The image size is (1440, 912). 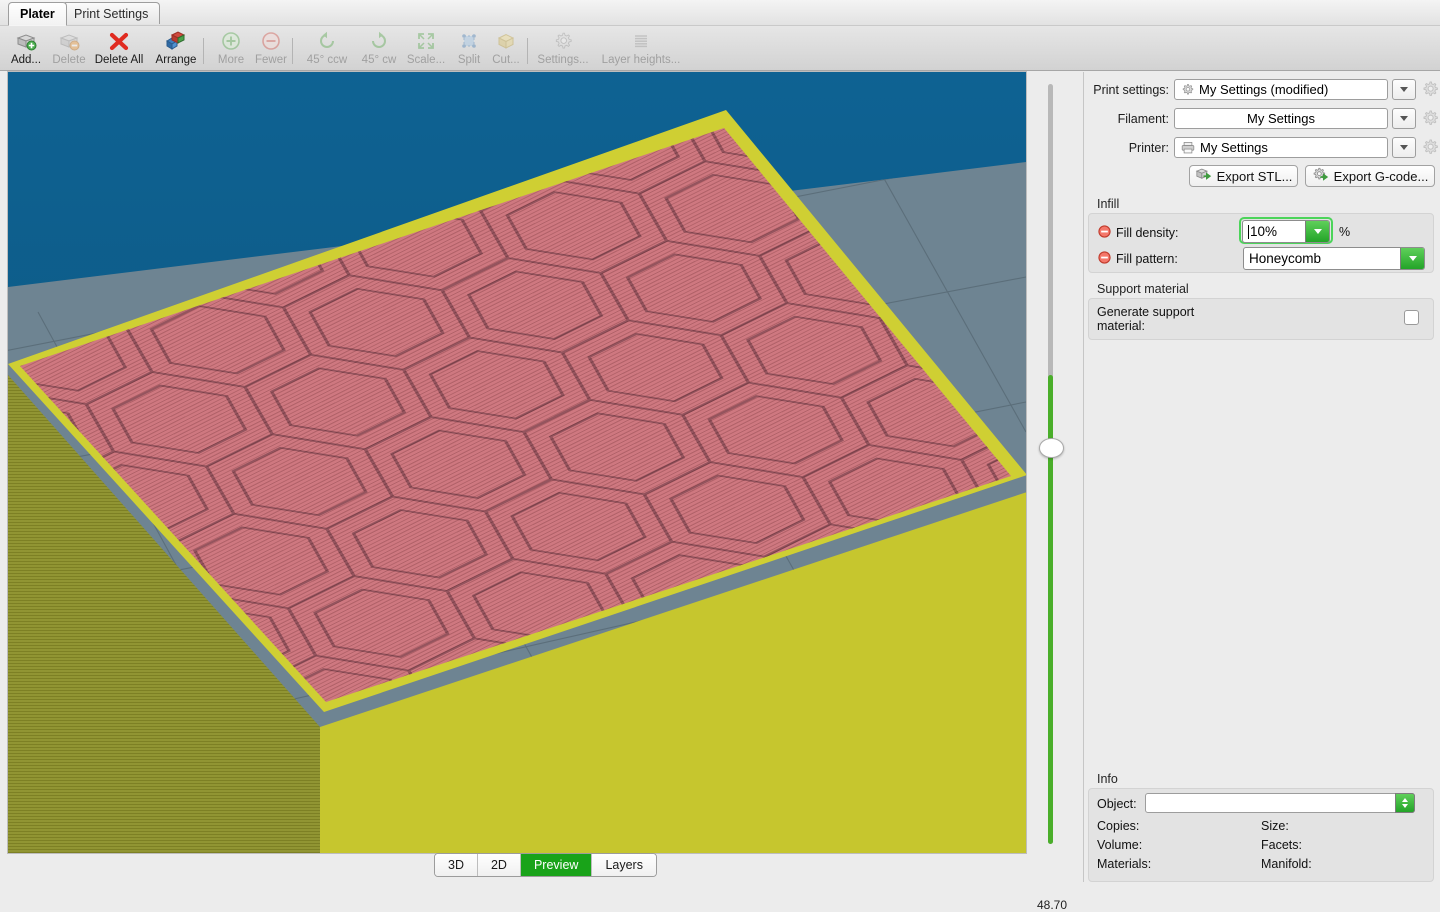 I want to click on filament-gear-button, so click(x=1430, y=118).